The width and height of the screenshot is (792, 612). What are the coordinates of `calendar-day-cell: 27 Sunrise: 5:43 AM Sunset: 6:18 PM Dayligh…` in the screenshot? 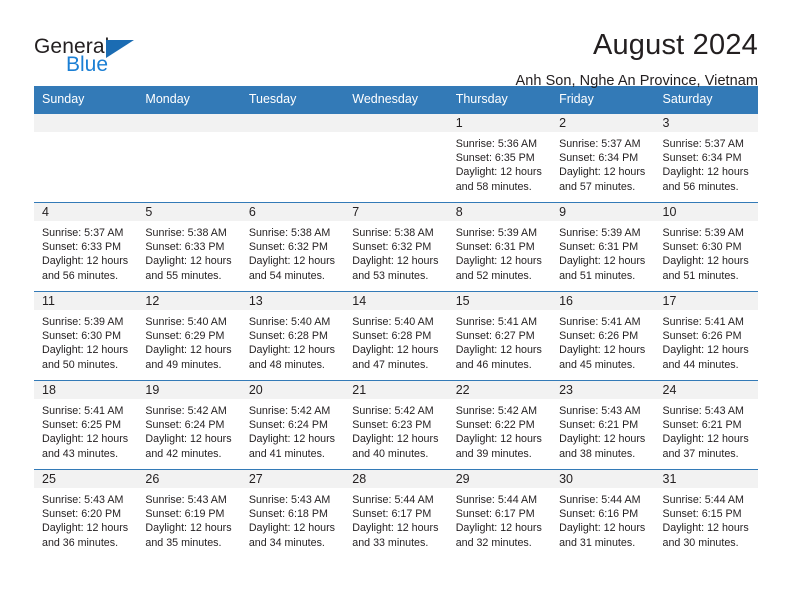 It's located at (292, 514).